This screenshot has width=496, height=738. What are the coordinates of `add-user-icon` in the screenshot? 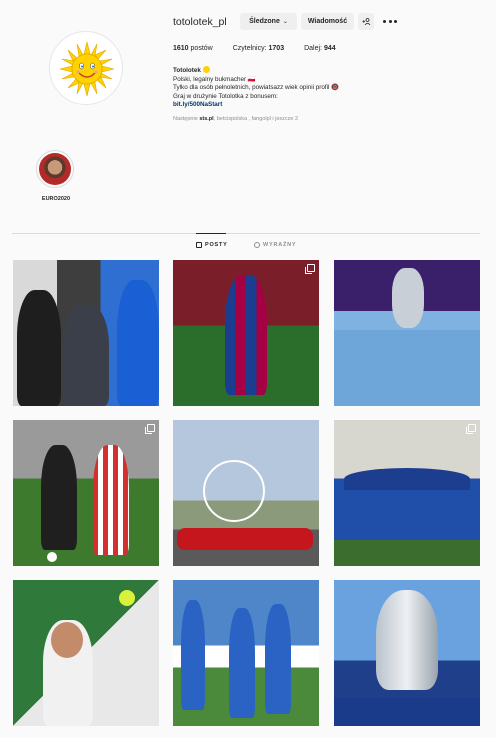 It's located at (366, 21).